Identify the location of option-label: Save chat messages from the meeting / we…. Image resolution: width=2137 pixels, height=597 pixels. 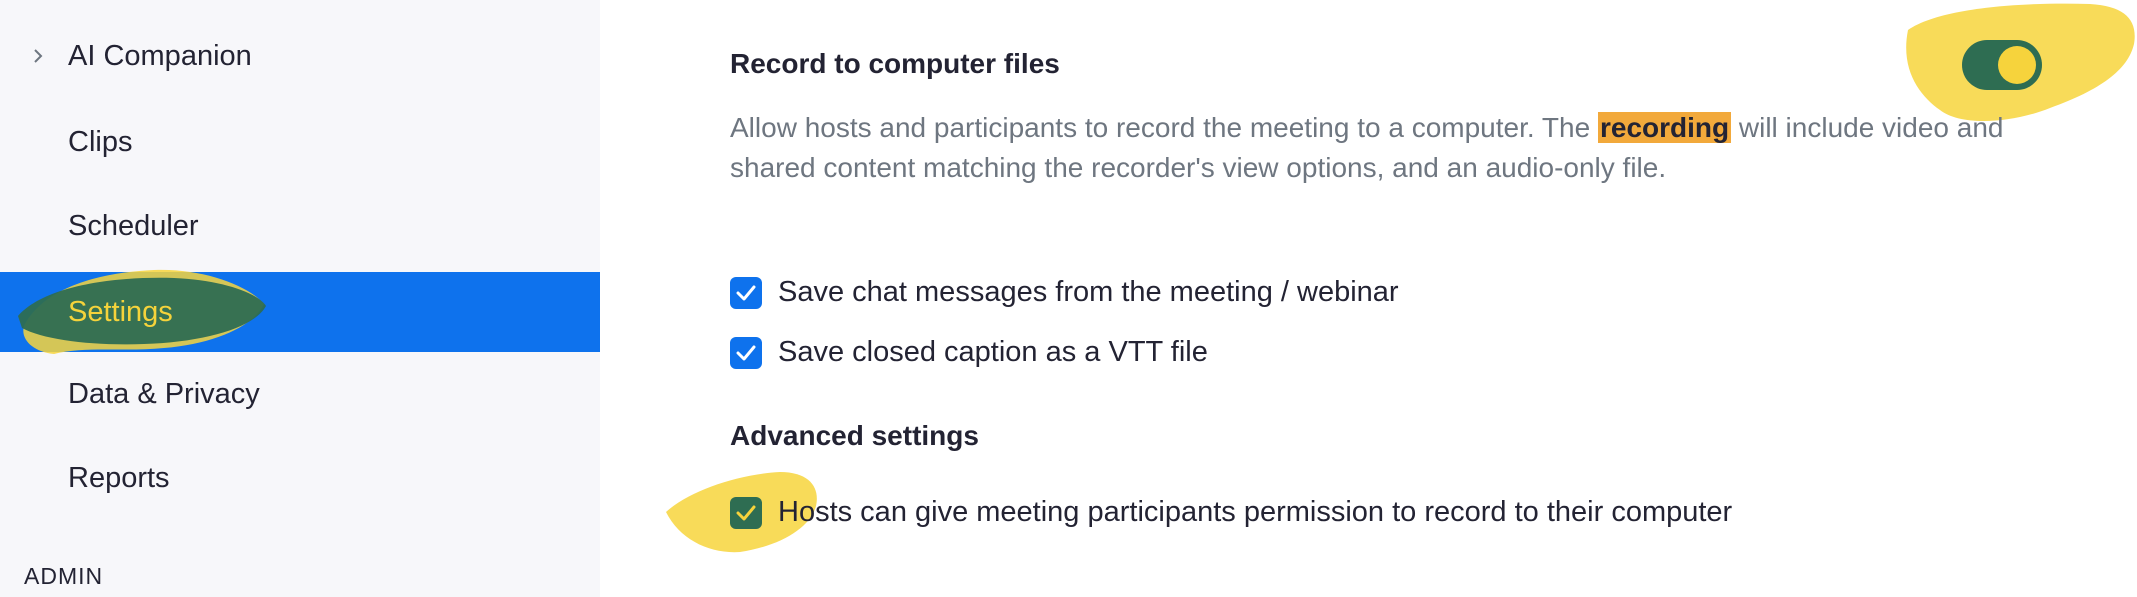
(1088, 292).